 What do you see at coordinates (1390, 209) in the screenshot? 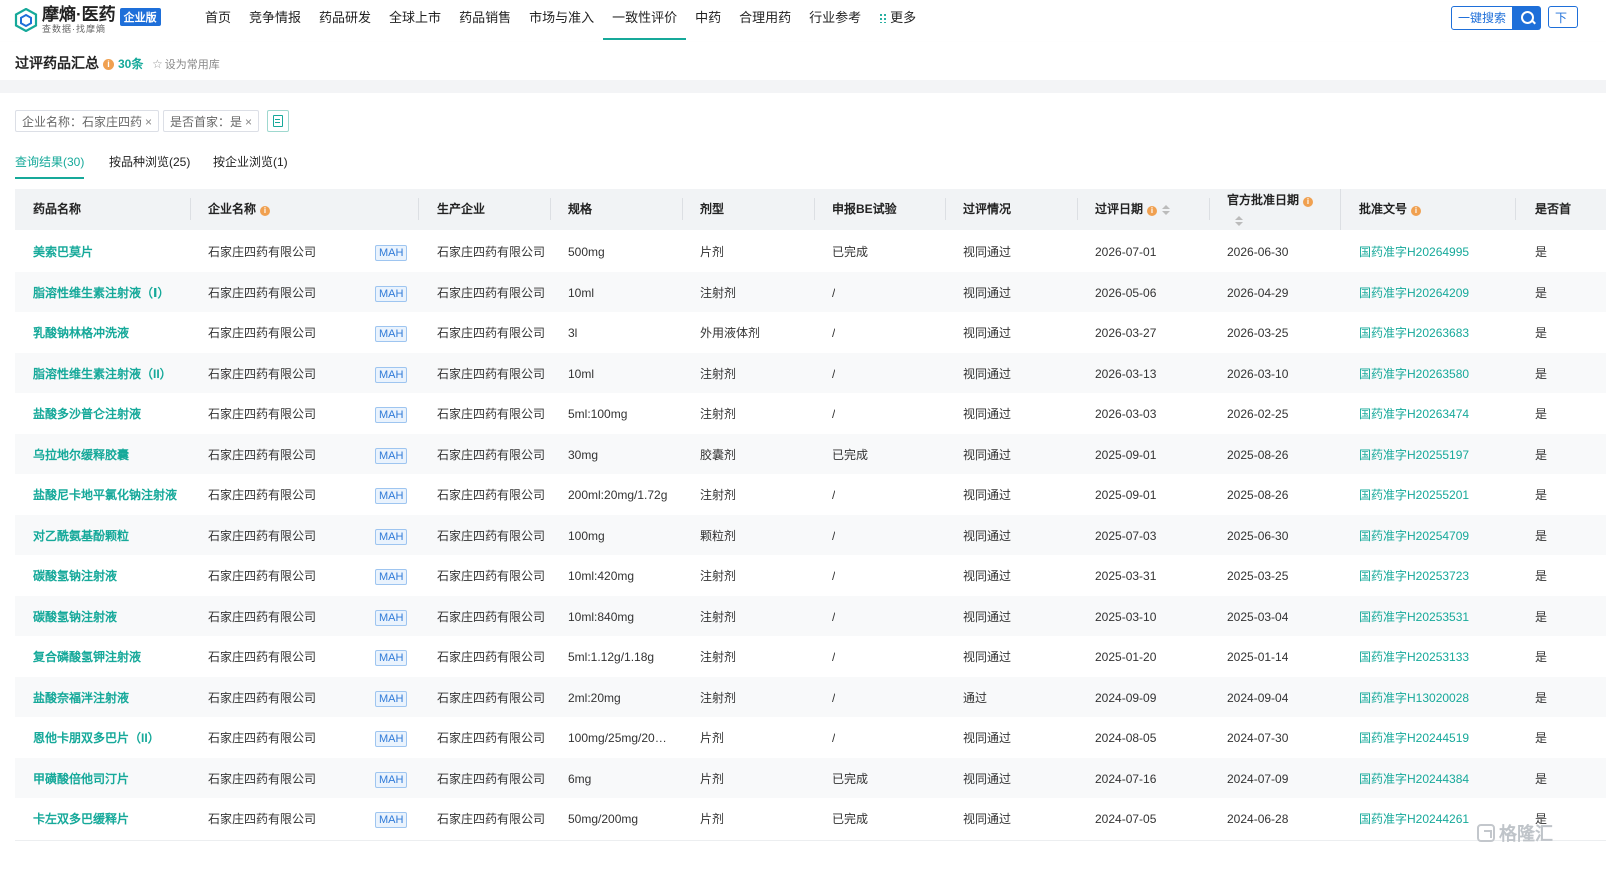
I see `column-header-approval-no: 批准文号 i` at bounding box center [1390, 209].